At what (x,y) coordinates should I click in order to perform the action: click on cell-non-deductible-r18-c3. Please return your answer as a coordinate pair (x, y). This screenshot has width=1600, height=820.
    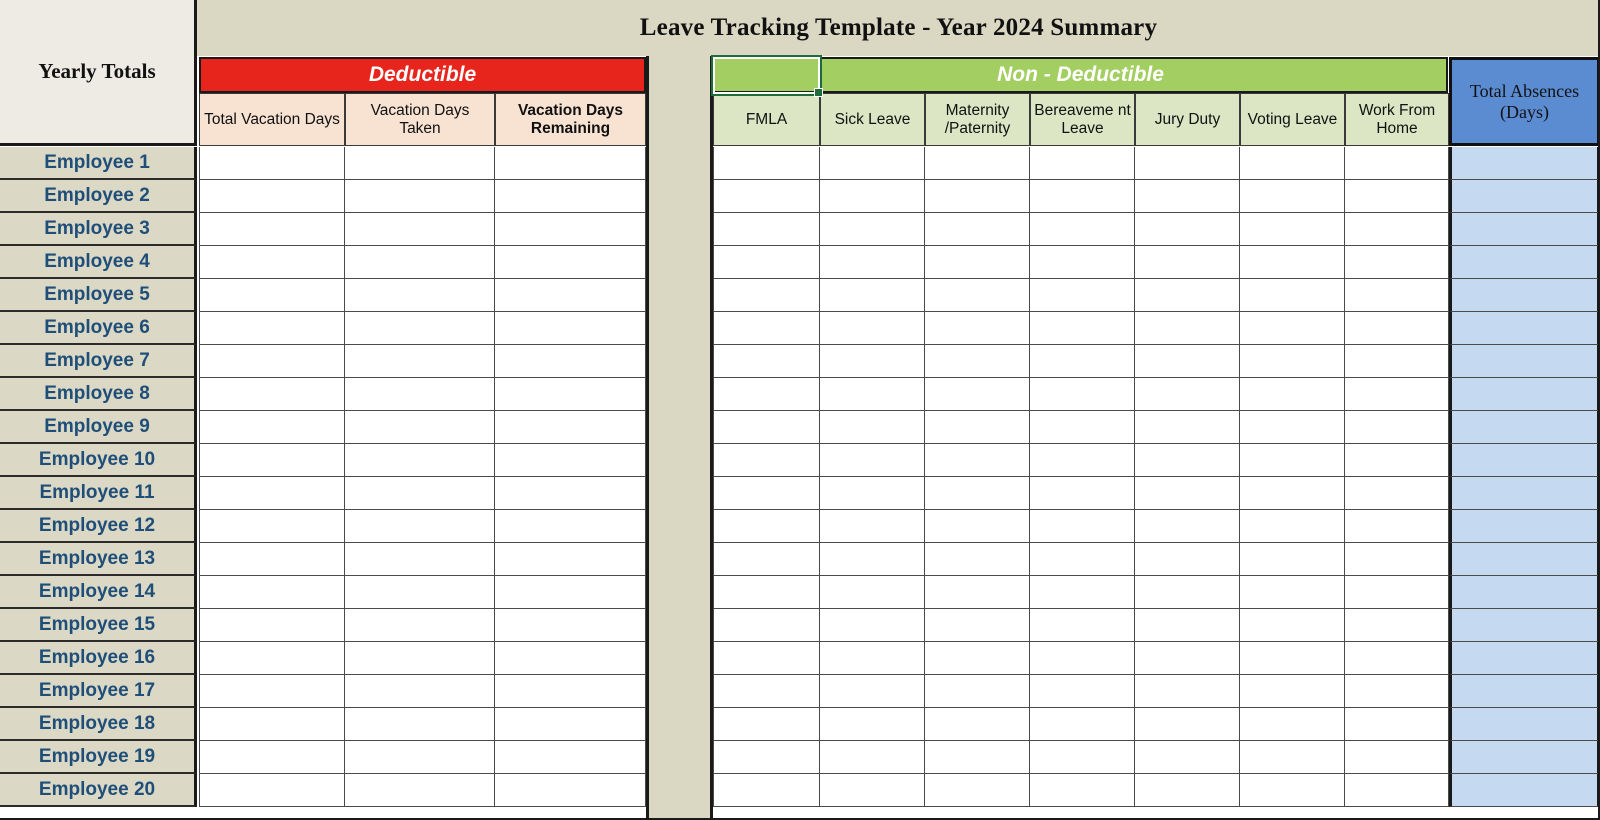
    Looking at the image, I should click on (977, 724).